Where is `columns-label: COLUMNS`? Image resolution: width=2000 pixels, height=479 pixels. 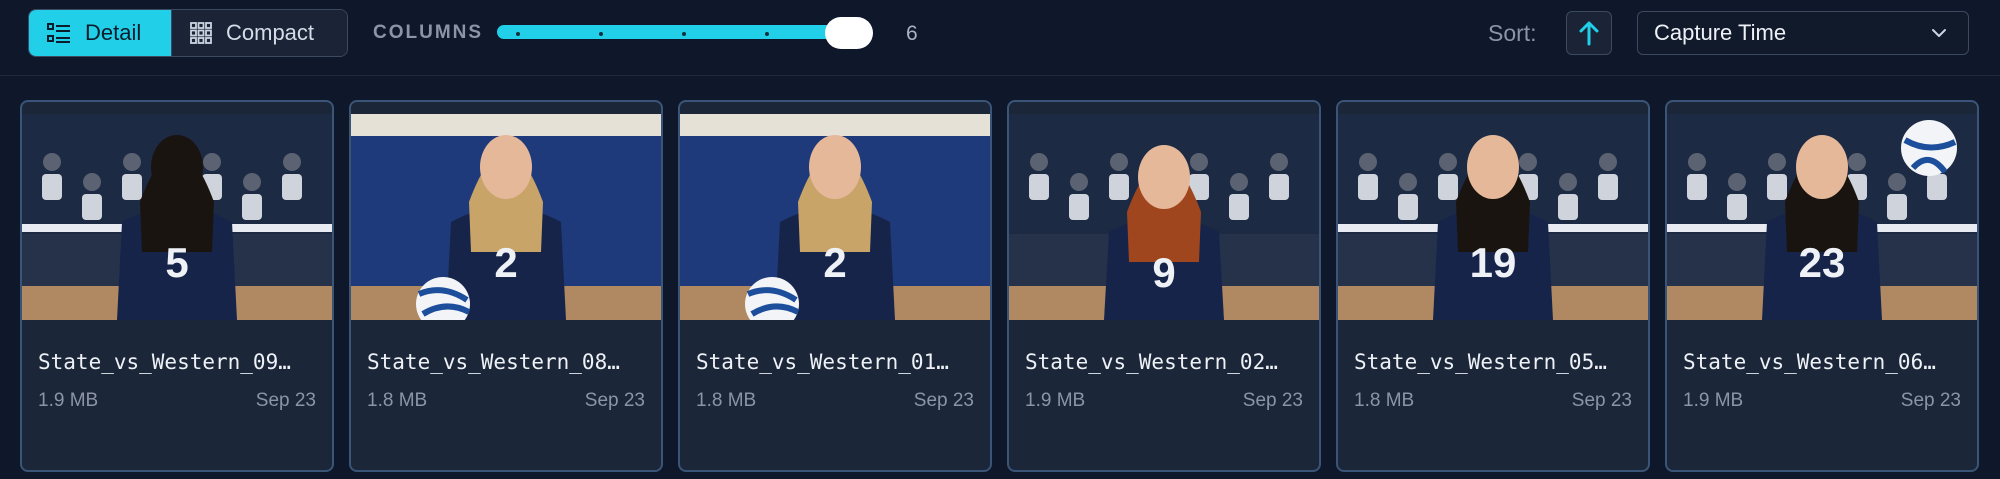
columns-label: COLUMNS is located at coordinates (428, 32).